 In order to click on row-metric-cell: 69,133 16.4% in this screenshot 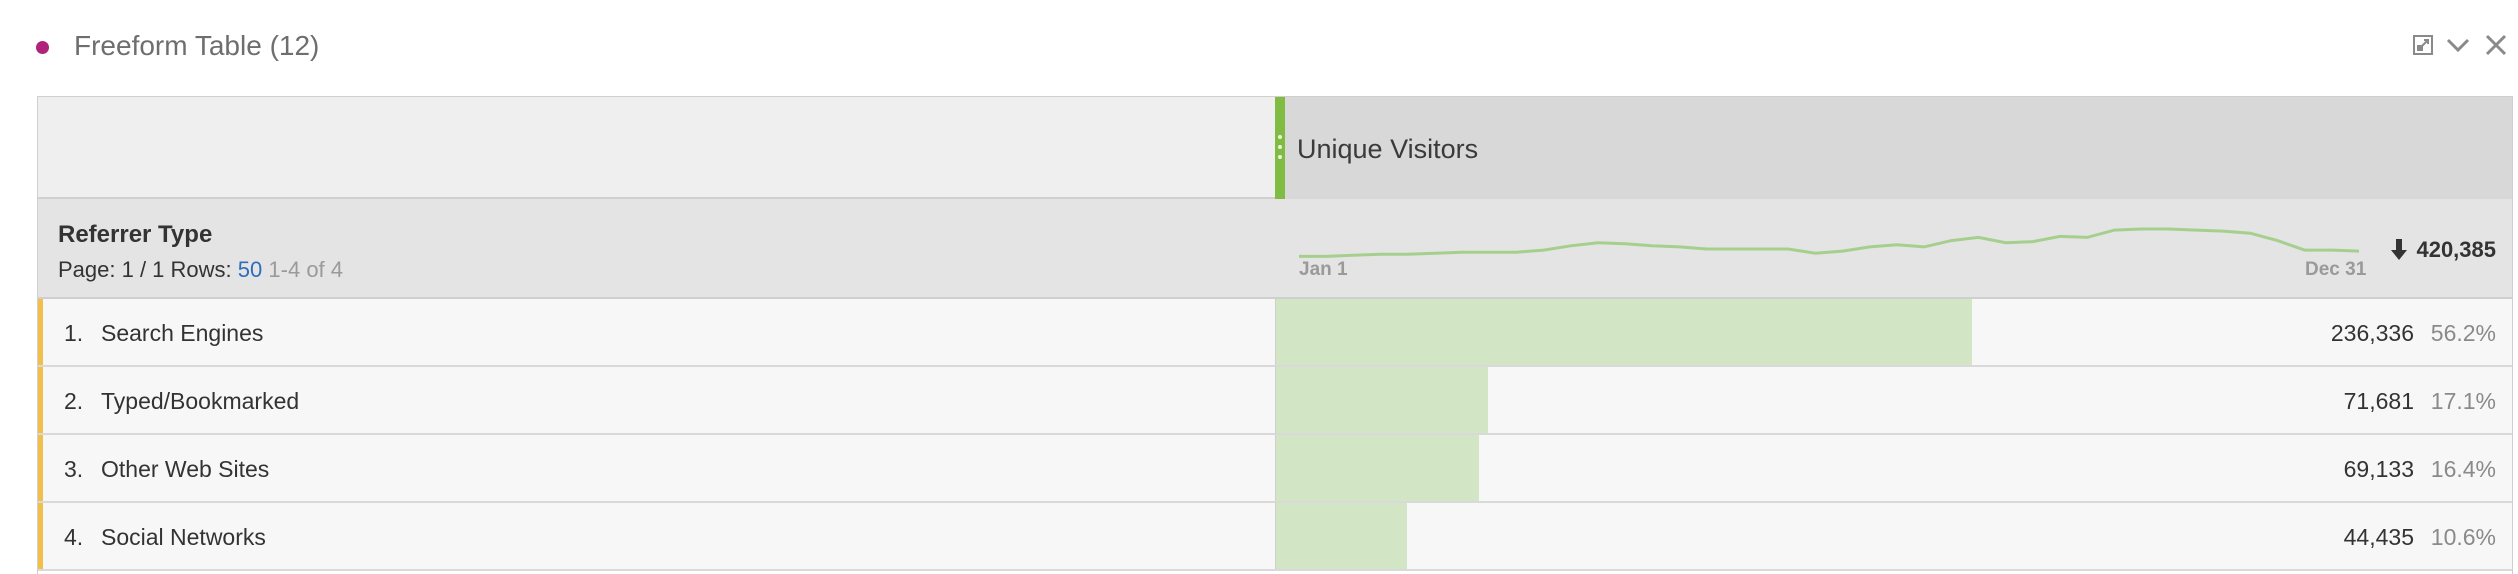, I will do `click(1893, 468)`.